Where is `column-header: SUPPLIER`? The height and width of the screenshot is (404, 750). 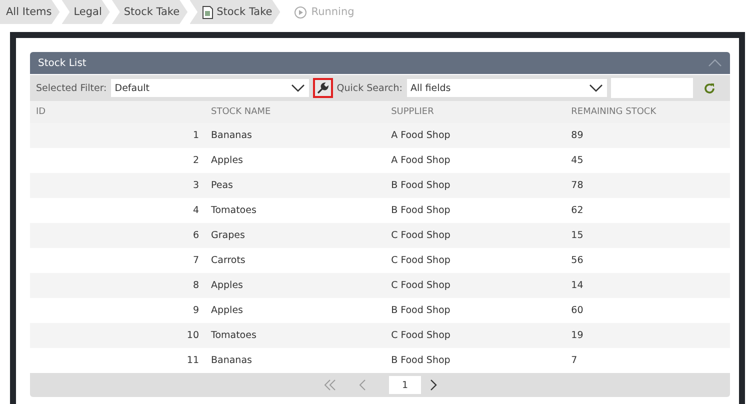 column-header: SUPPLIER is located at coordinates (475, 112).